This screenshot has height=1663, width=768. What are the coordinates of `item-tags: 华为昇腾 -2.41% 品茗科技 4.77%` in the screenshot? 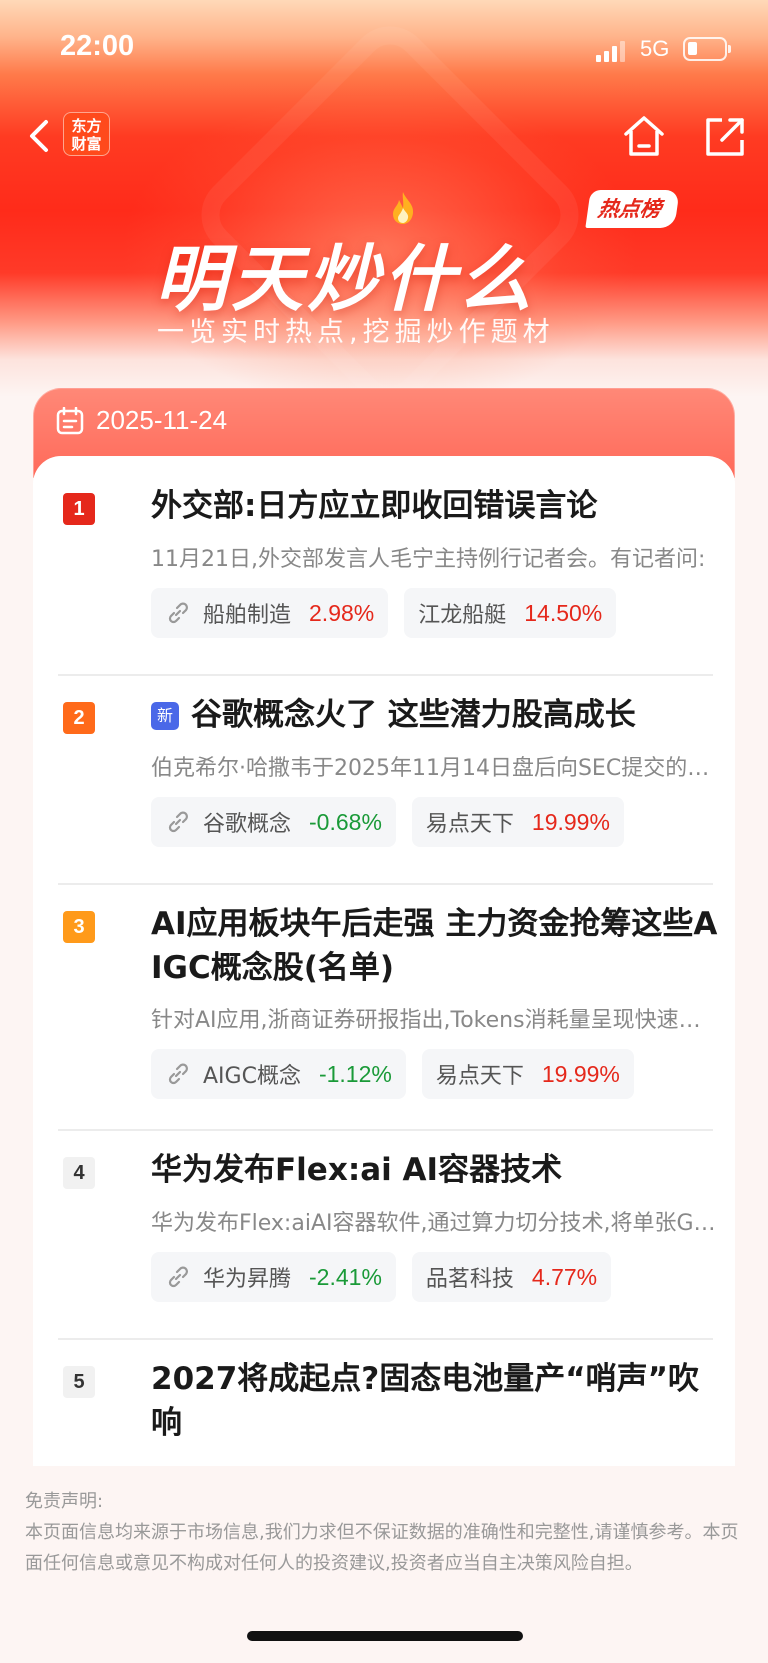 It's located at (381, 1278).